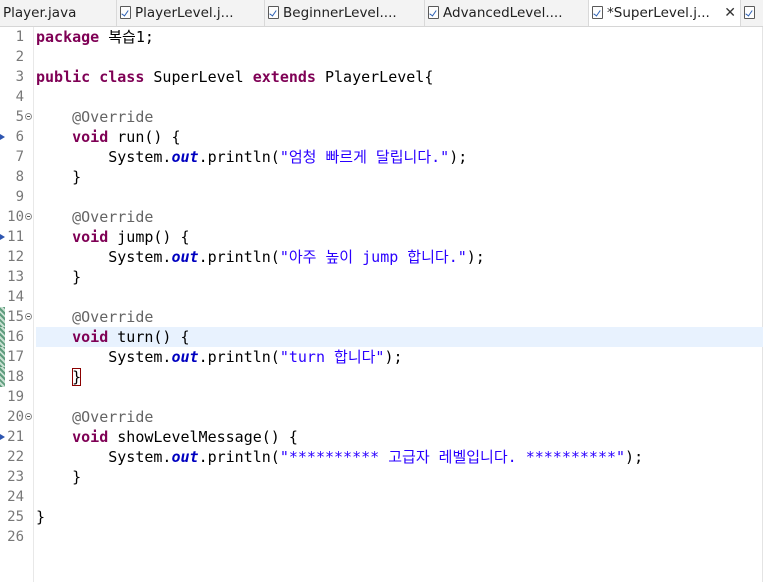 The width and height of the screenshot is (763, 582). I want to click on code-text: void run() {, so click(108, 137).